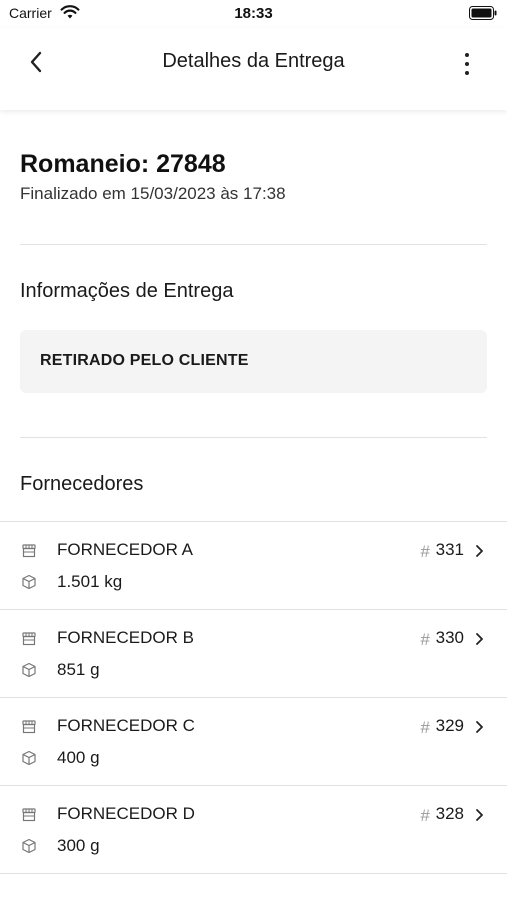 The width and height of the screenshot is (507, 900). I want to click on supplier-number: 328, so click(449, 813).